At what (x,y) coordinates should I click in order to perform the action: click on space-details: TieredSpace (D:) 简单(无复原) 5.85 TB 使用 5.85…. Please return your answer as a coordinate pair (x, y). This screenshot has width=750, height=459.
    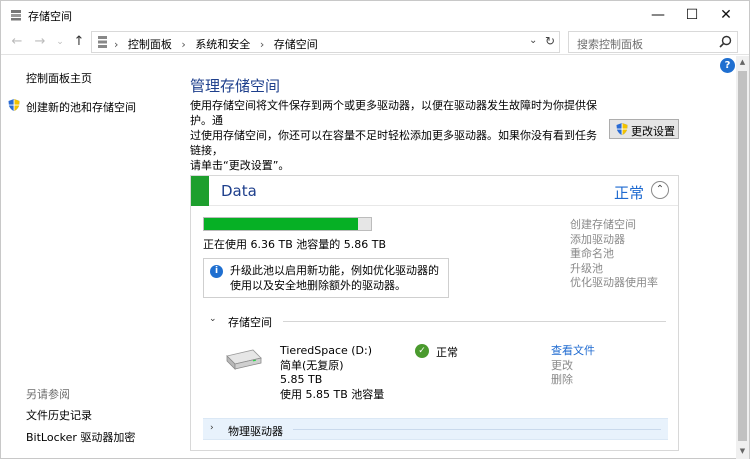
    Looking at the image, I should click on (332, 373).